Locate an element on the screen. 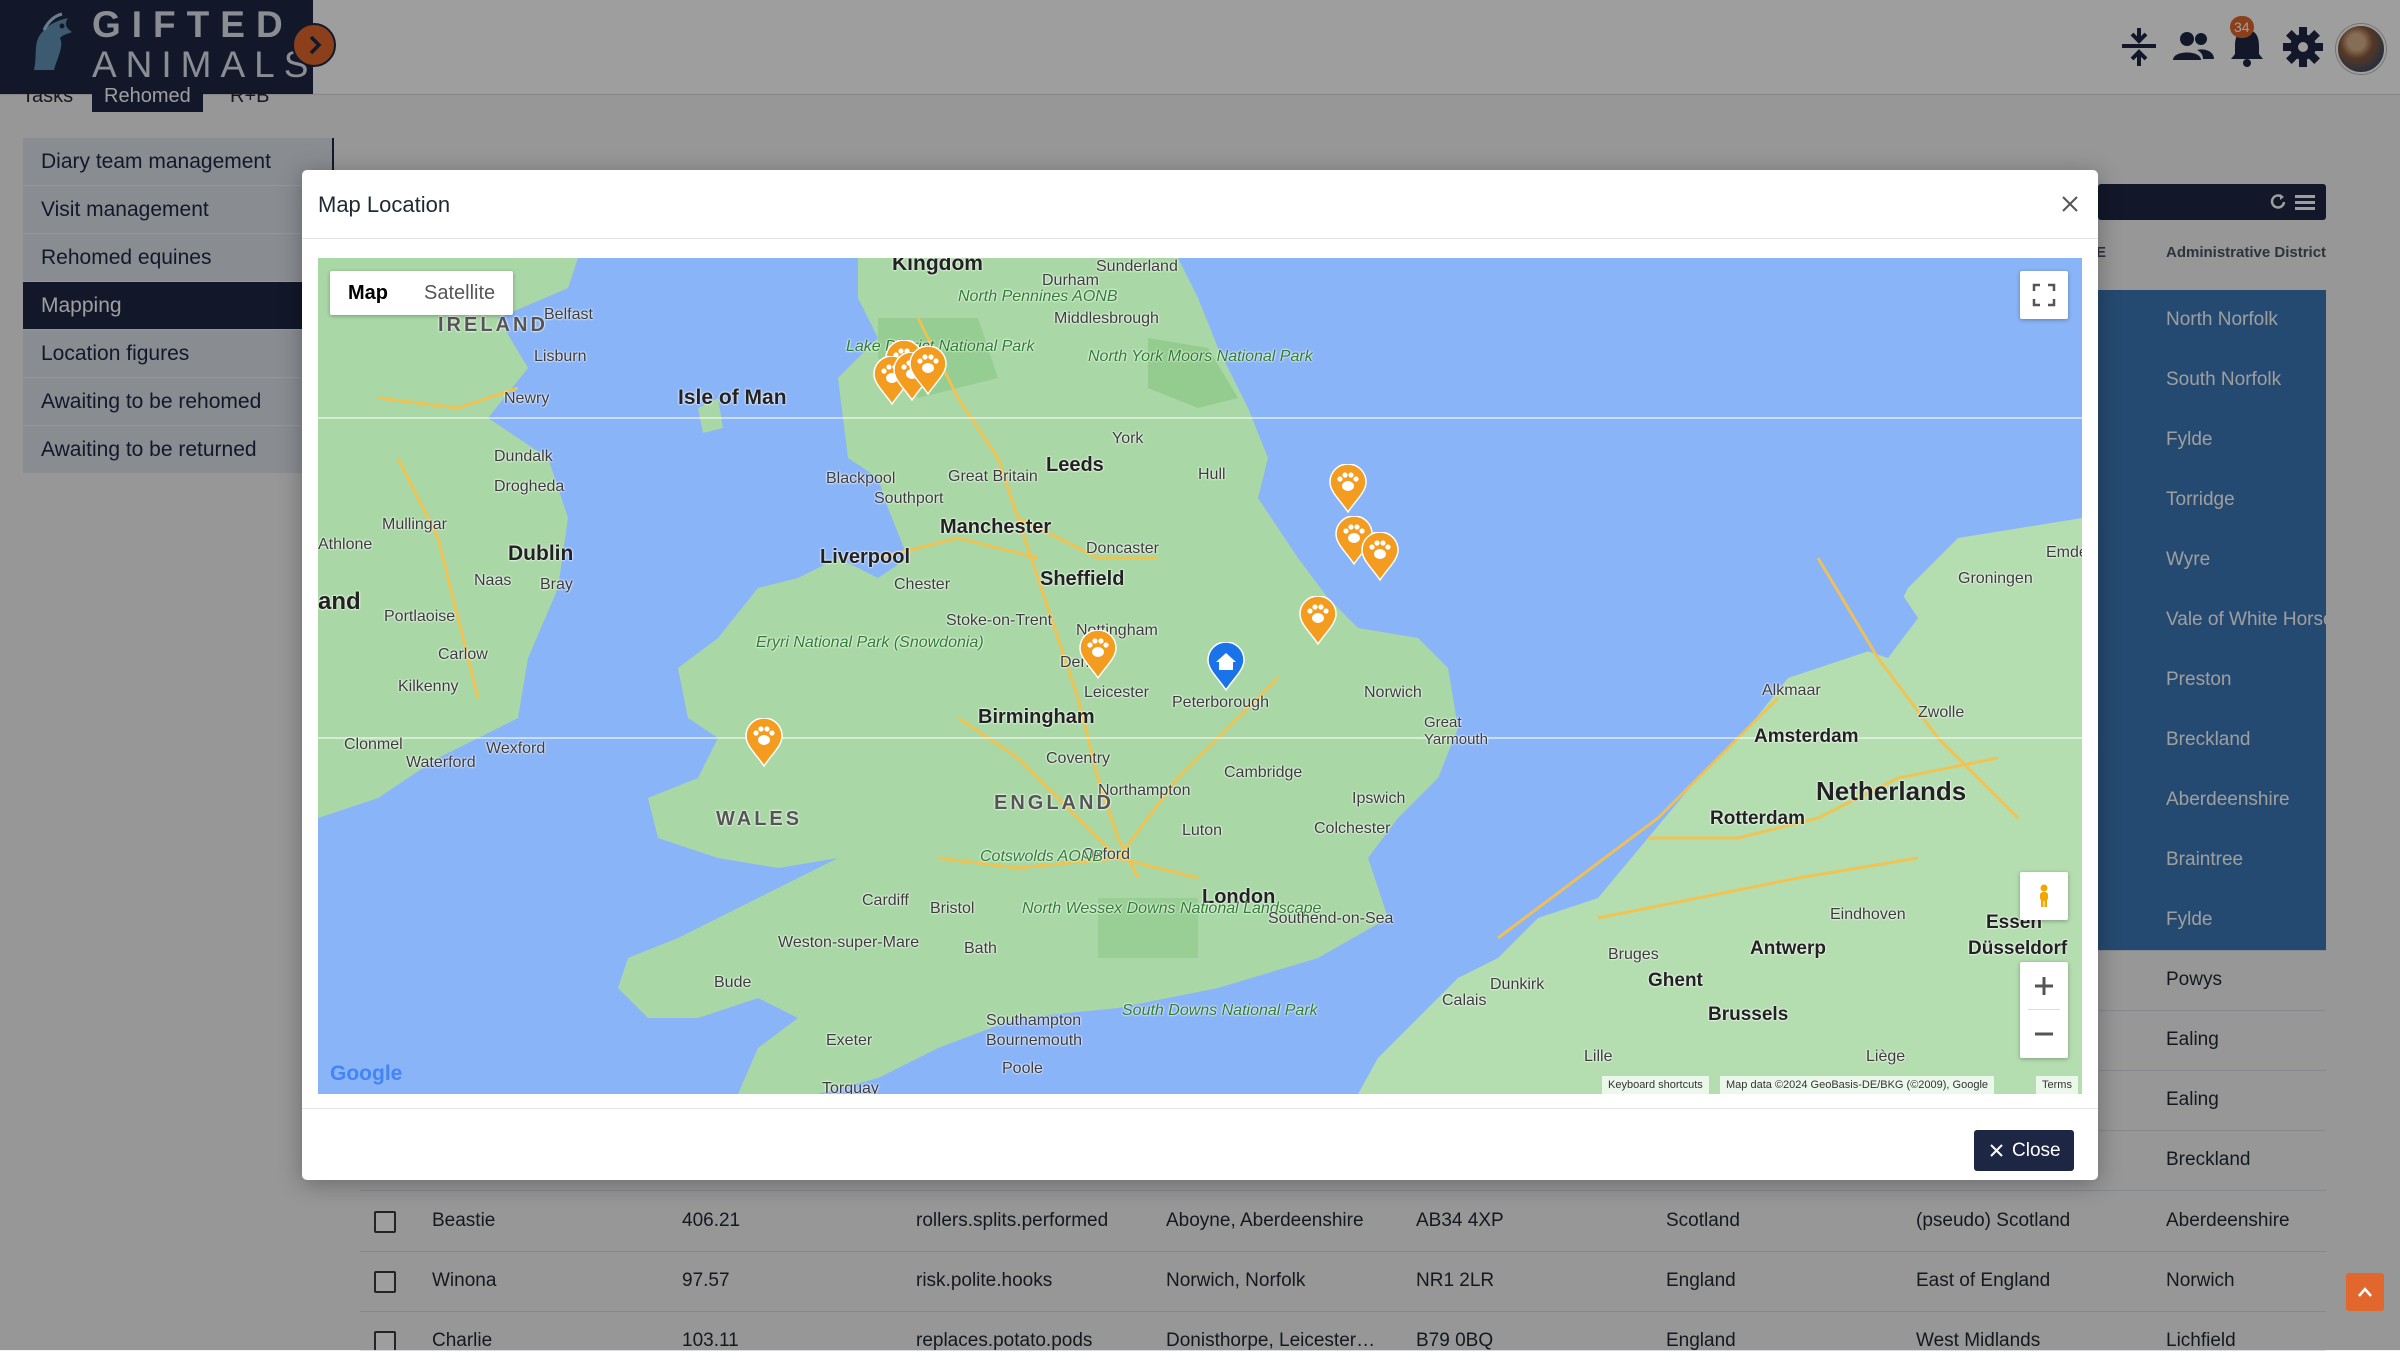  map-label: Waterford is located at coordinates (441, 762).